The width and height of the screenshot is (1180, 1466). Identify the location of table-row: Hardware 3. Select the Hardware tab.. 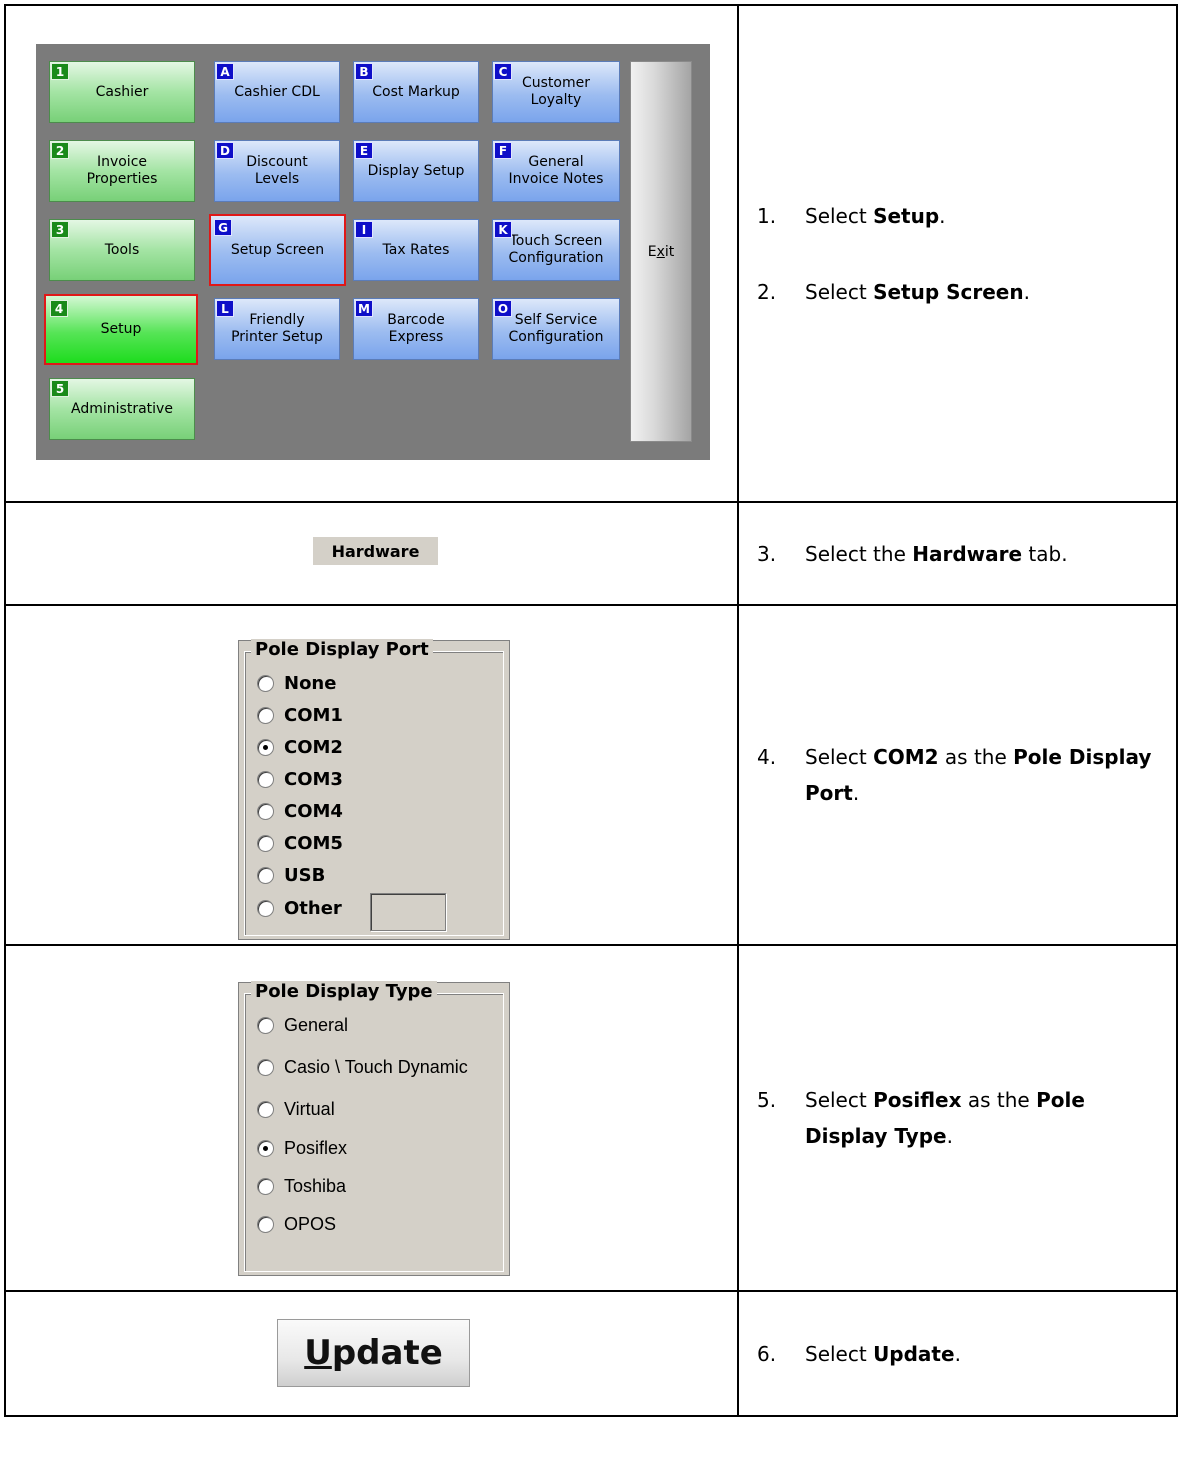
(591, 553).